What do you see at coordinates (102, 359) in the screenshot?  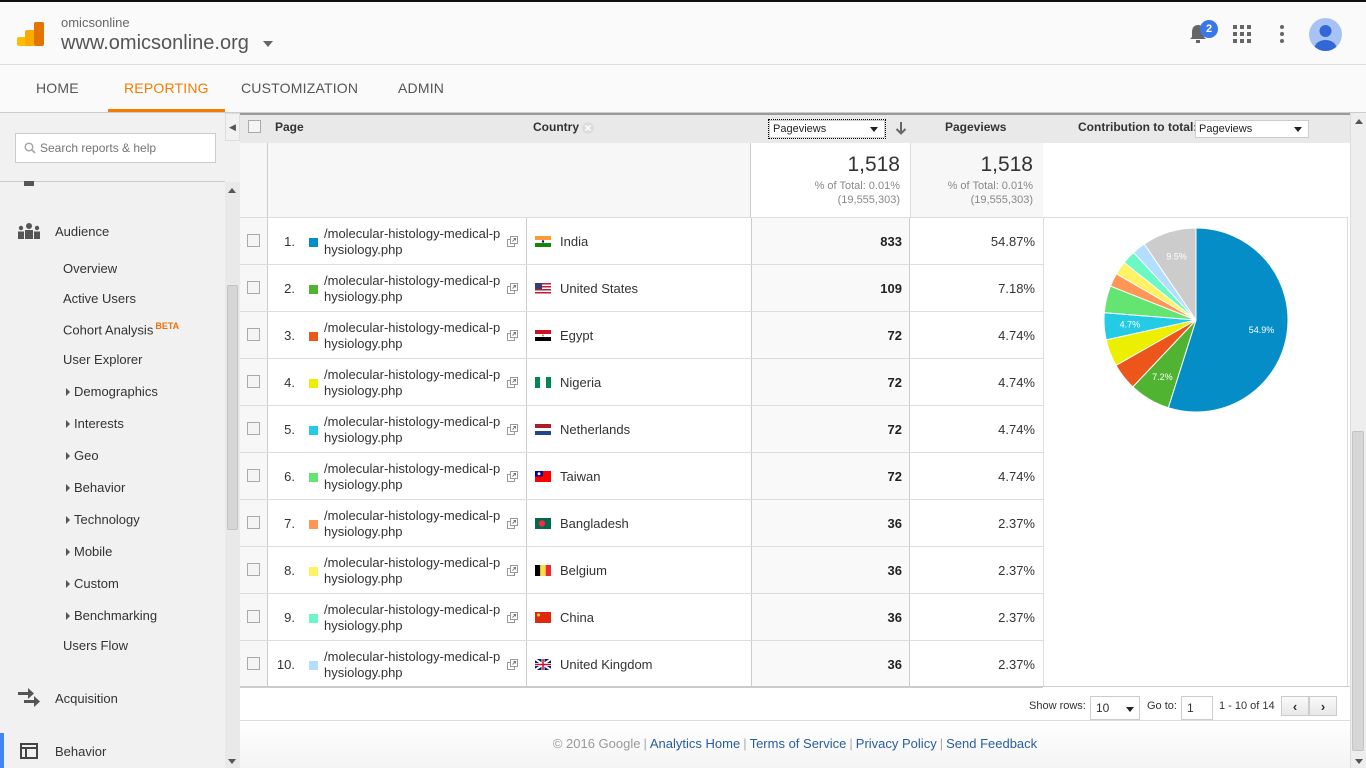 I see `sidebar-item-user-explorer: User Explorer` at bounding box center [102, 359].